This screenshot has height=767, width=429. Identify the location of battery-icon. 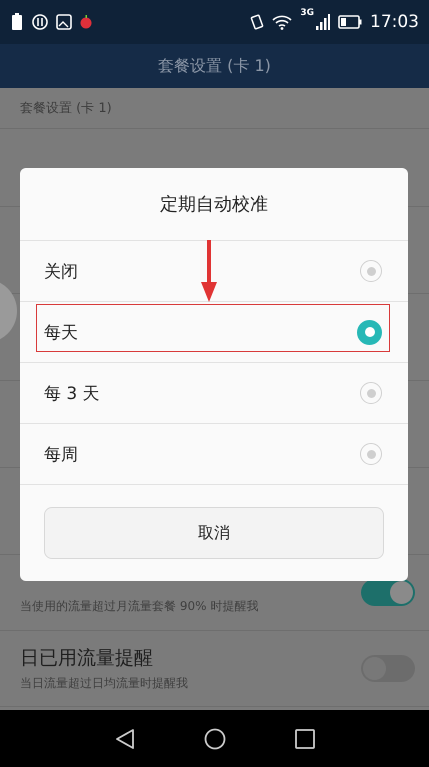
(350, 22).